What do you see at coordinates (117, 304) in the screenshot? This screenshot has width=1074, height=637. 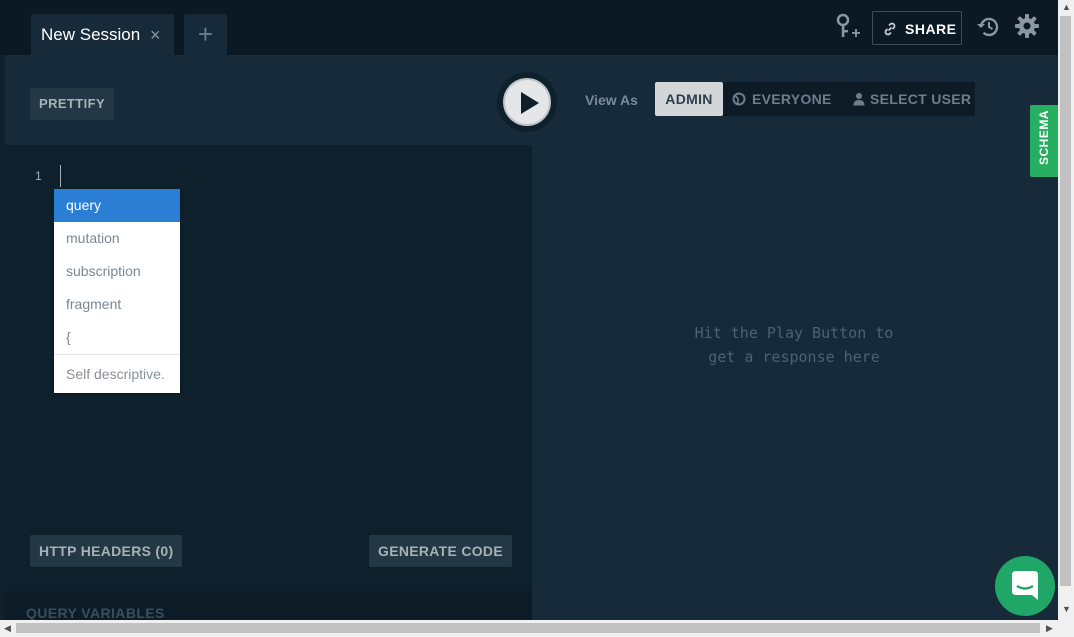 I see `autocomplete-item-fragment: fragment` at bounding box center [117, 304].